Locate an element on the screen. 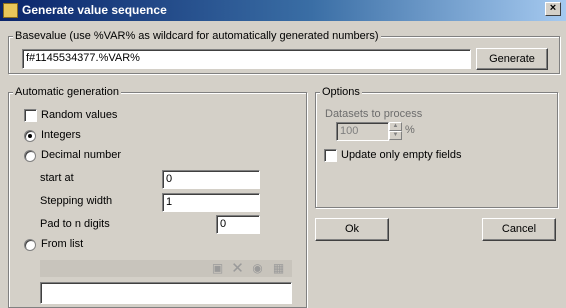 The height and width of the screenshot is (308, 566). app-icon is located at coordinates (10, 10).